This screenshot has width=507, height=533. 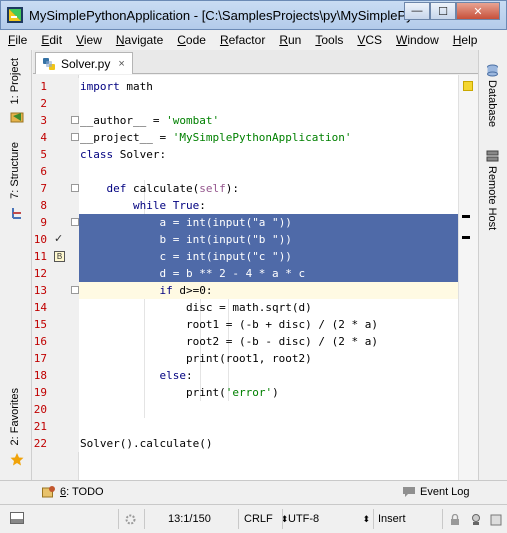 What do you see at coordinates (245, 256) in the screenshot?
I see `code-line: 11 B c = int(input("c "))` at bounding box center [245, 256].